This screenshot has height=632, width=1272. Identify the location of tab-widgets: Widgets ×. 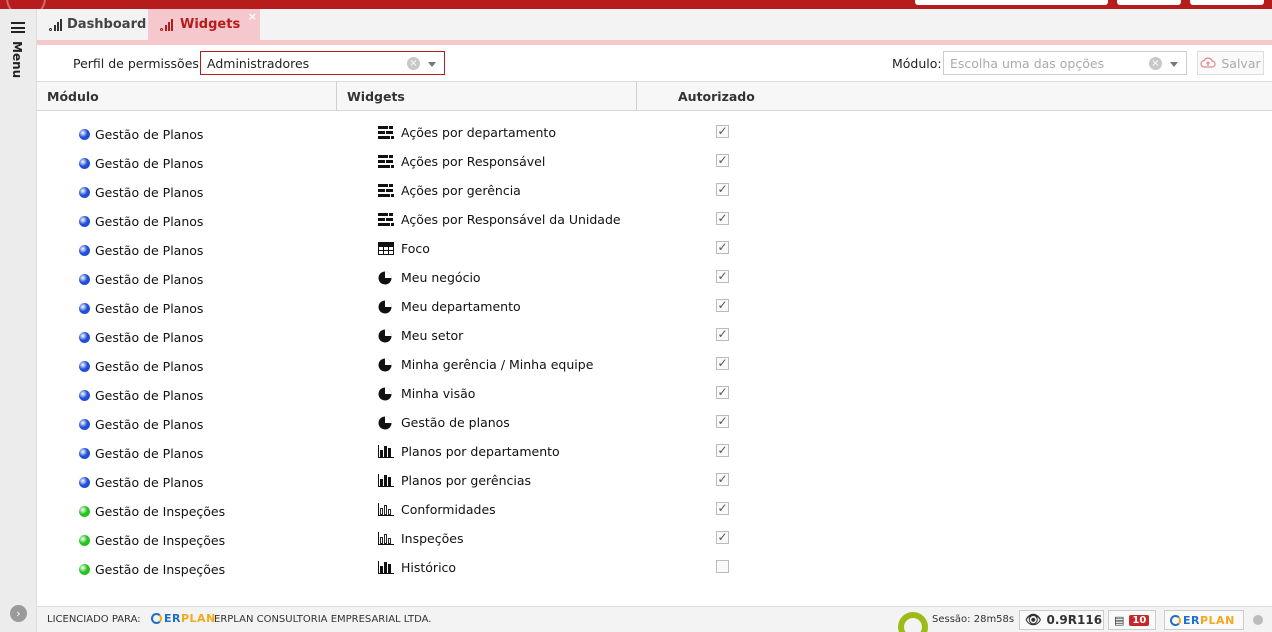
(204, 24).